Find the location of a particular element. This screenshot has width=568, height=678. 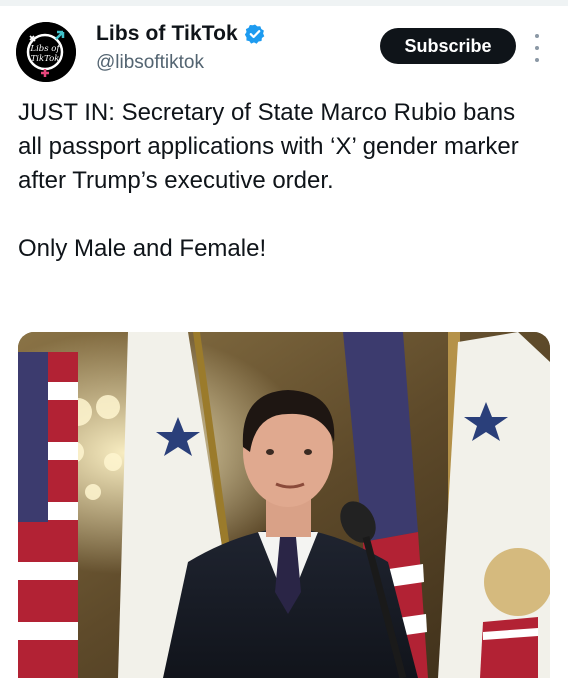

handle: @libsoftiktok is located at coordinates (150, 63).